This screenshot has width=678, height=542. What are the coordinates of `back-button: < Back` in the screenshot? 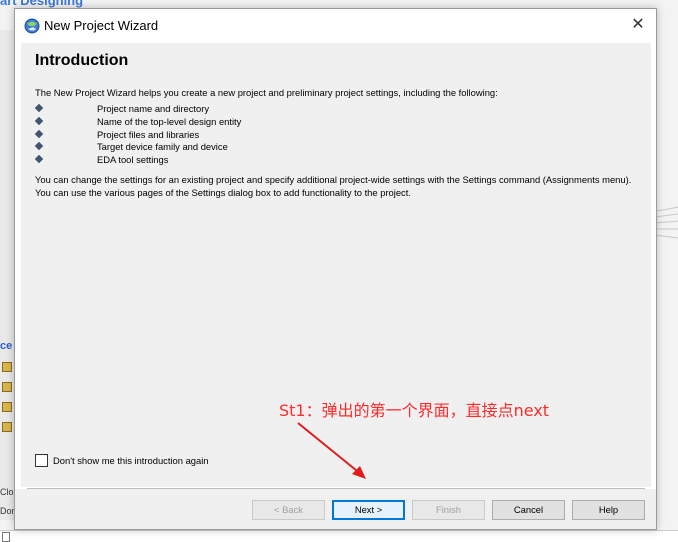 It's located at (288, 510).